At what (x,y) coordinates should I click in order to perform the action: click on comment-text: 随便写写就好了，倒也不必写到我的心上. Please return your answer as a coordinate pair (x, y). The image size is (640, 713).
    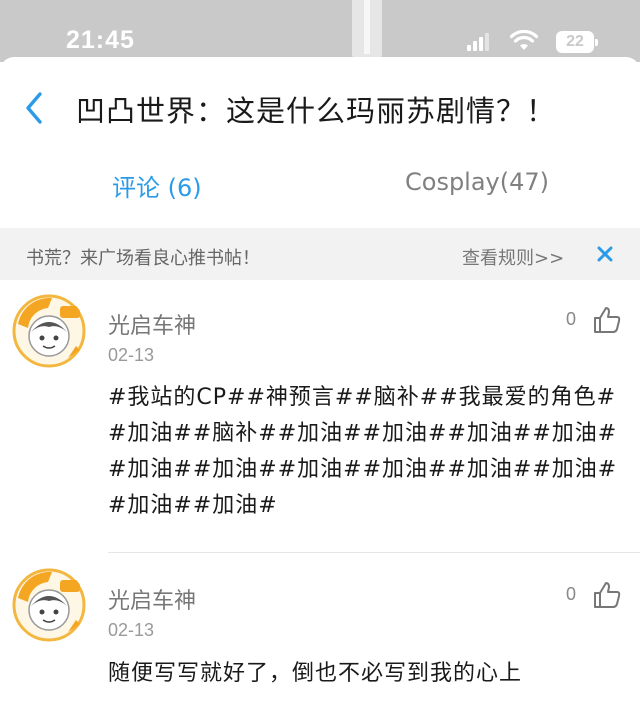
    Looking at the image, I should click on (315, 673).